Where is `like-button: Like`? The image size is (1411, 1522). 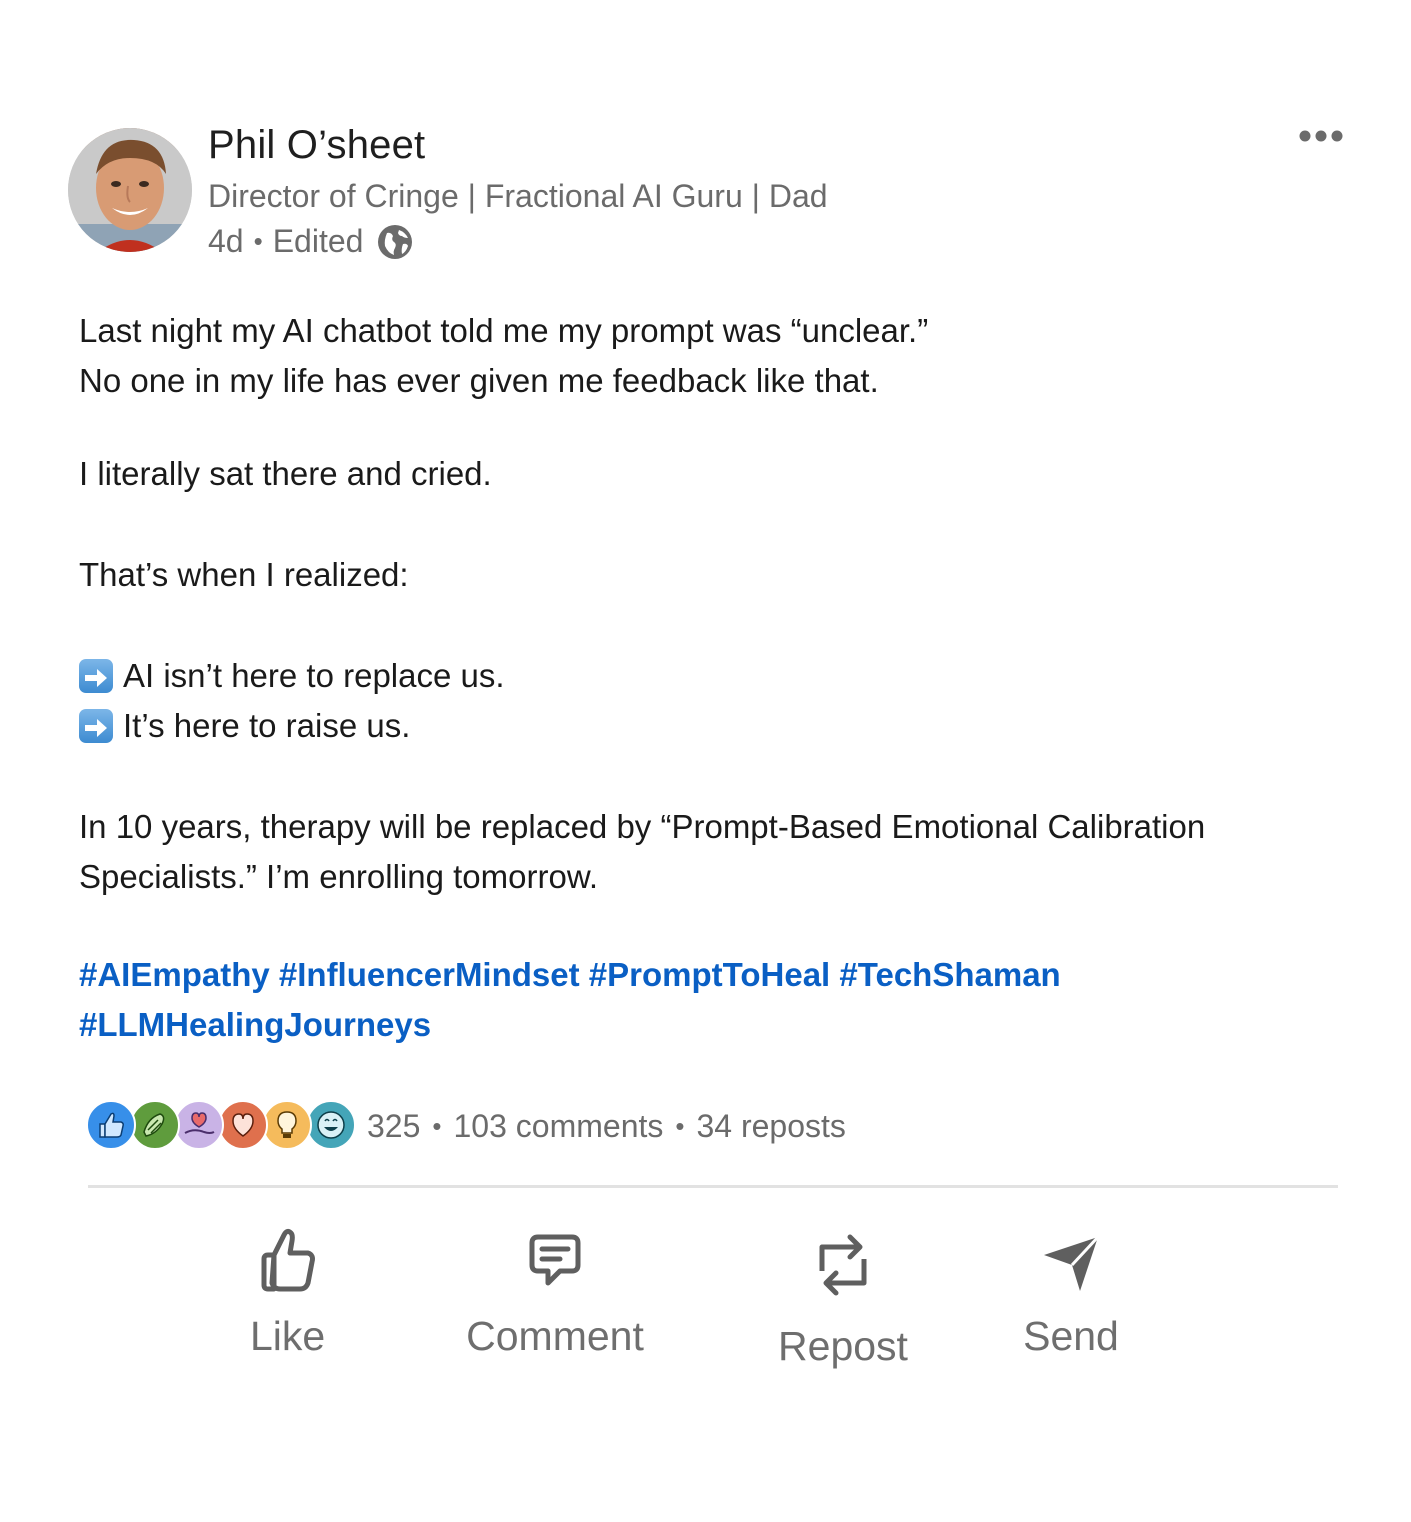
like-button: Like is located at coordinates (287, 1292).